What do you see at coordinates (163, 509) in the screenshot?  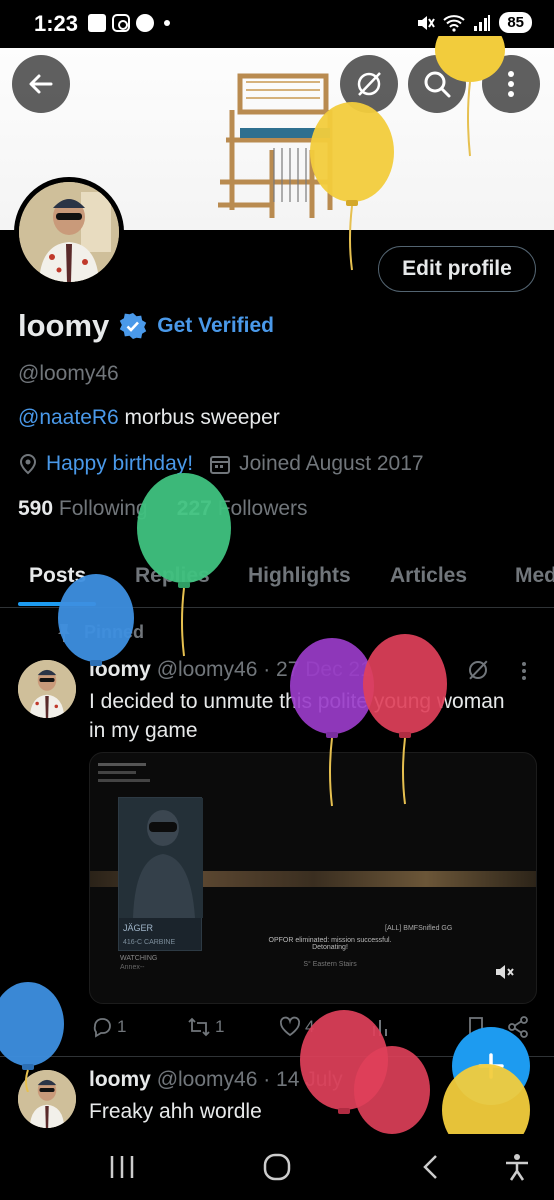 I see `follow-stats: 590 Following 227 Followers` at bounding box center [163, 509].